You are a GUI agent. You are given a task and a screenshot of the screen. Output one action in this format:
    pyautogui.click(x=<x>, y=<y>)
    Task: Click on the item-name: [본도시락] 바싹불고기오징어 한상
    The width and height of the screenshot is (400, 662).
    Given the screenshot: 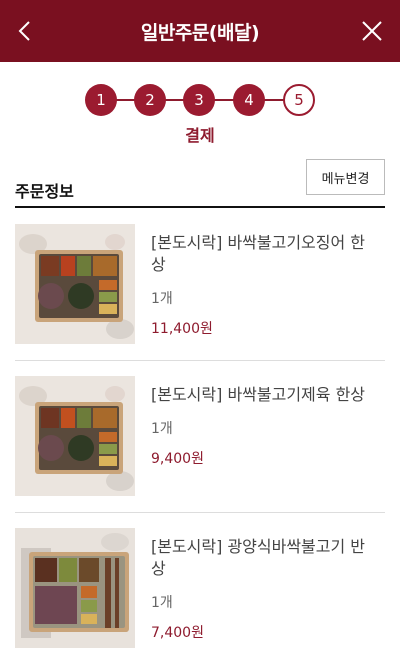 What is the action you would take?
    pyautogui.click(x=258, y=253)
    